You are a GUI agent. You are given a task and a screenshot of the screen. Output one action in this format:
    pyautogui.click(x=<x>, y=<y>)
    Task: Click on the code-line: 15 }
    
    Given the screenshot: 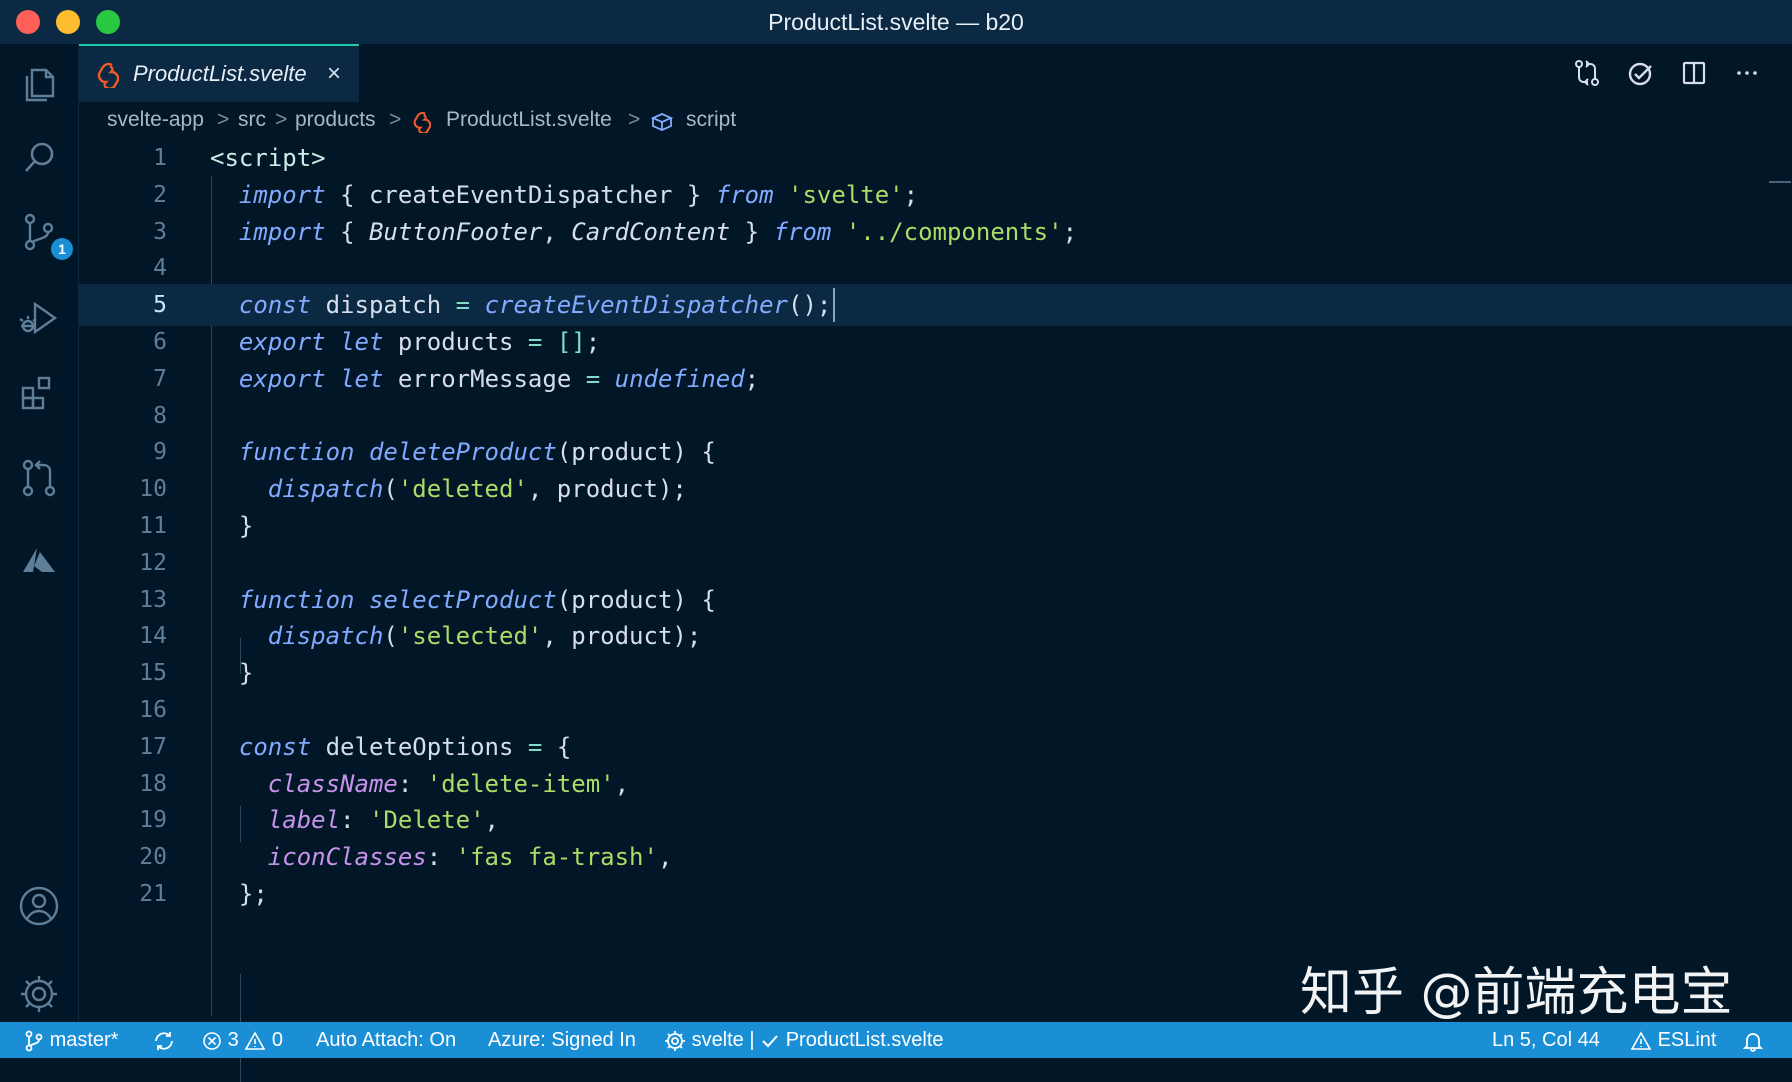 What is the action you would take?
    pyautogui.click(x=935, y=673)
    